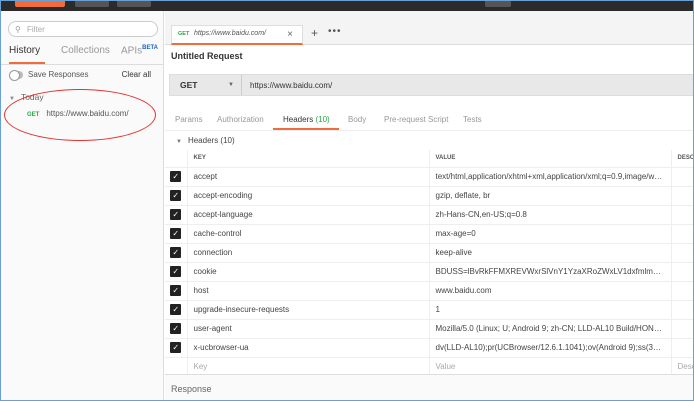 This screenshot has width=694, height=401. Describe the element at coordinates (184, 34) in the screenshot. I see `request-tab-method: GET` at that location.